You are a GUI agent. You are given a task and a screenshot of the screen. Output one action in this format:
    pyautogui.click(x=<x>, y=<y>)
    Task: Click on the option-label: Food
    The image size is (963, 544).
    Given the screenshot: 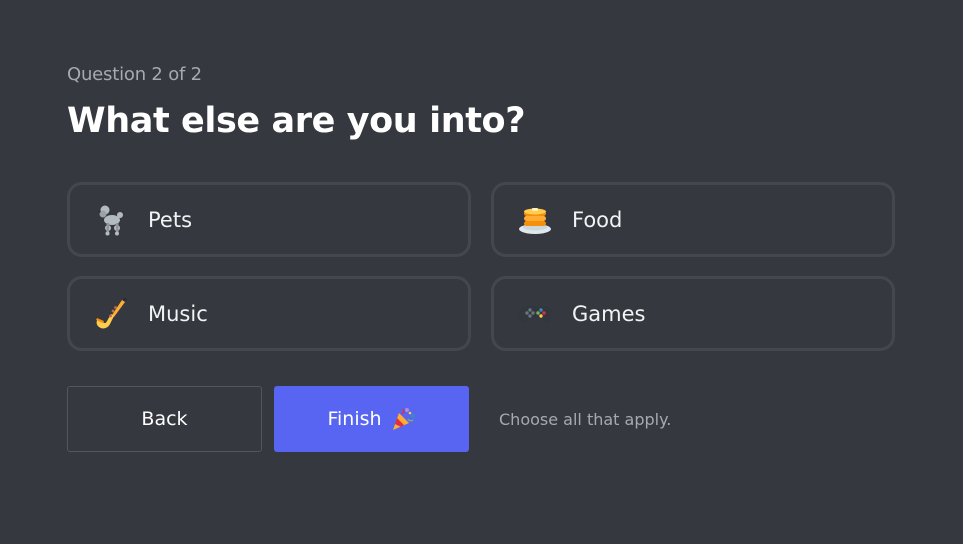 What is the action you would take?
    pyautogui.click(x=597, y=219)
    